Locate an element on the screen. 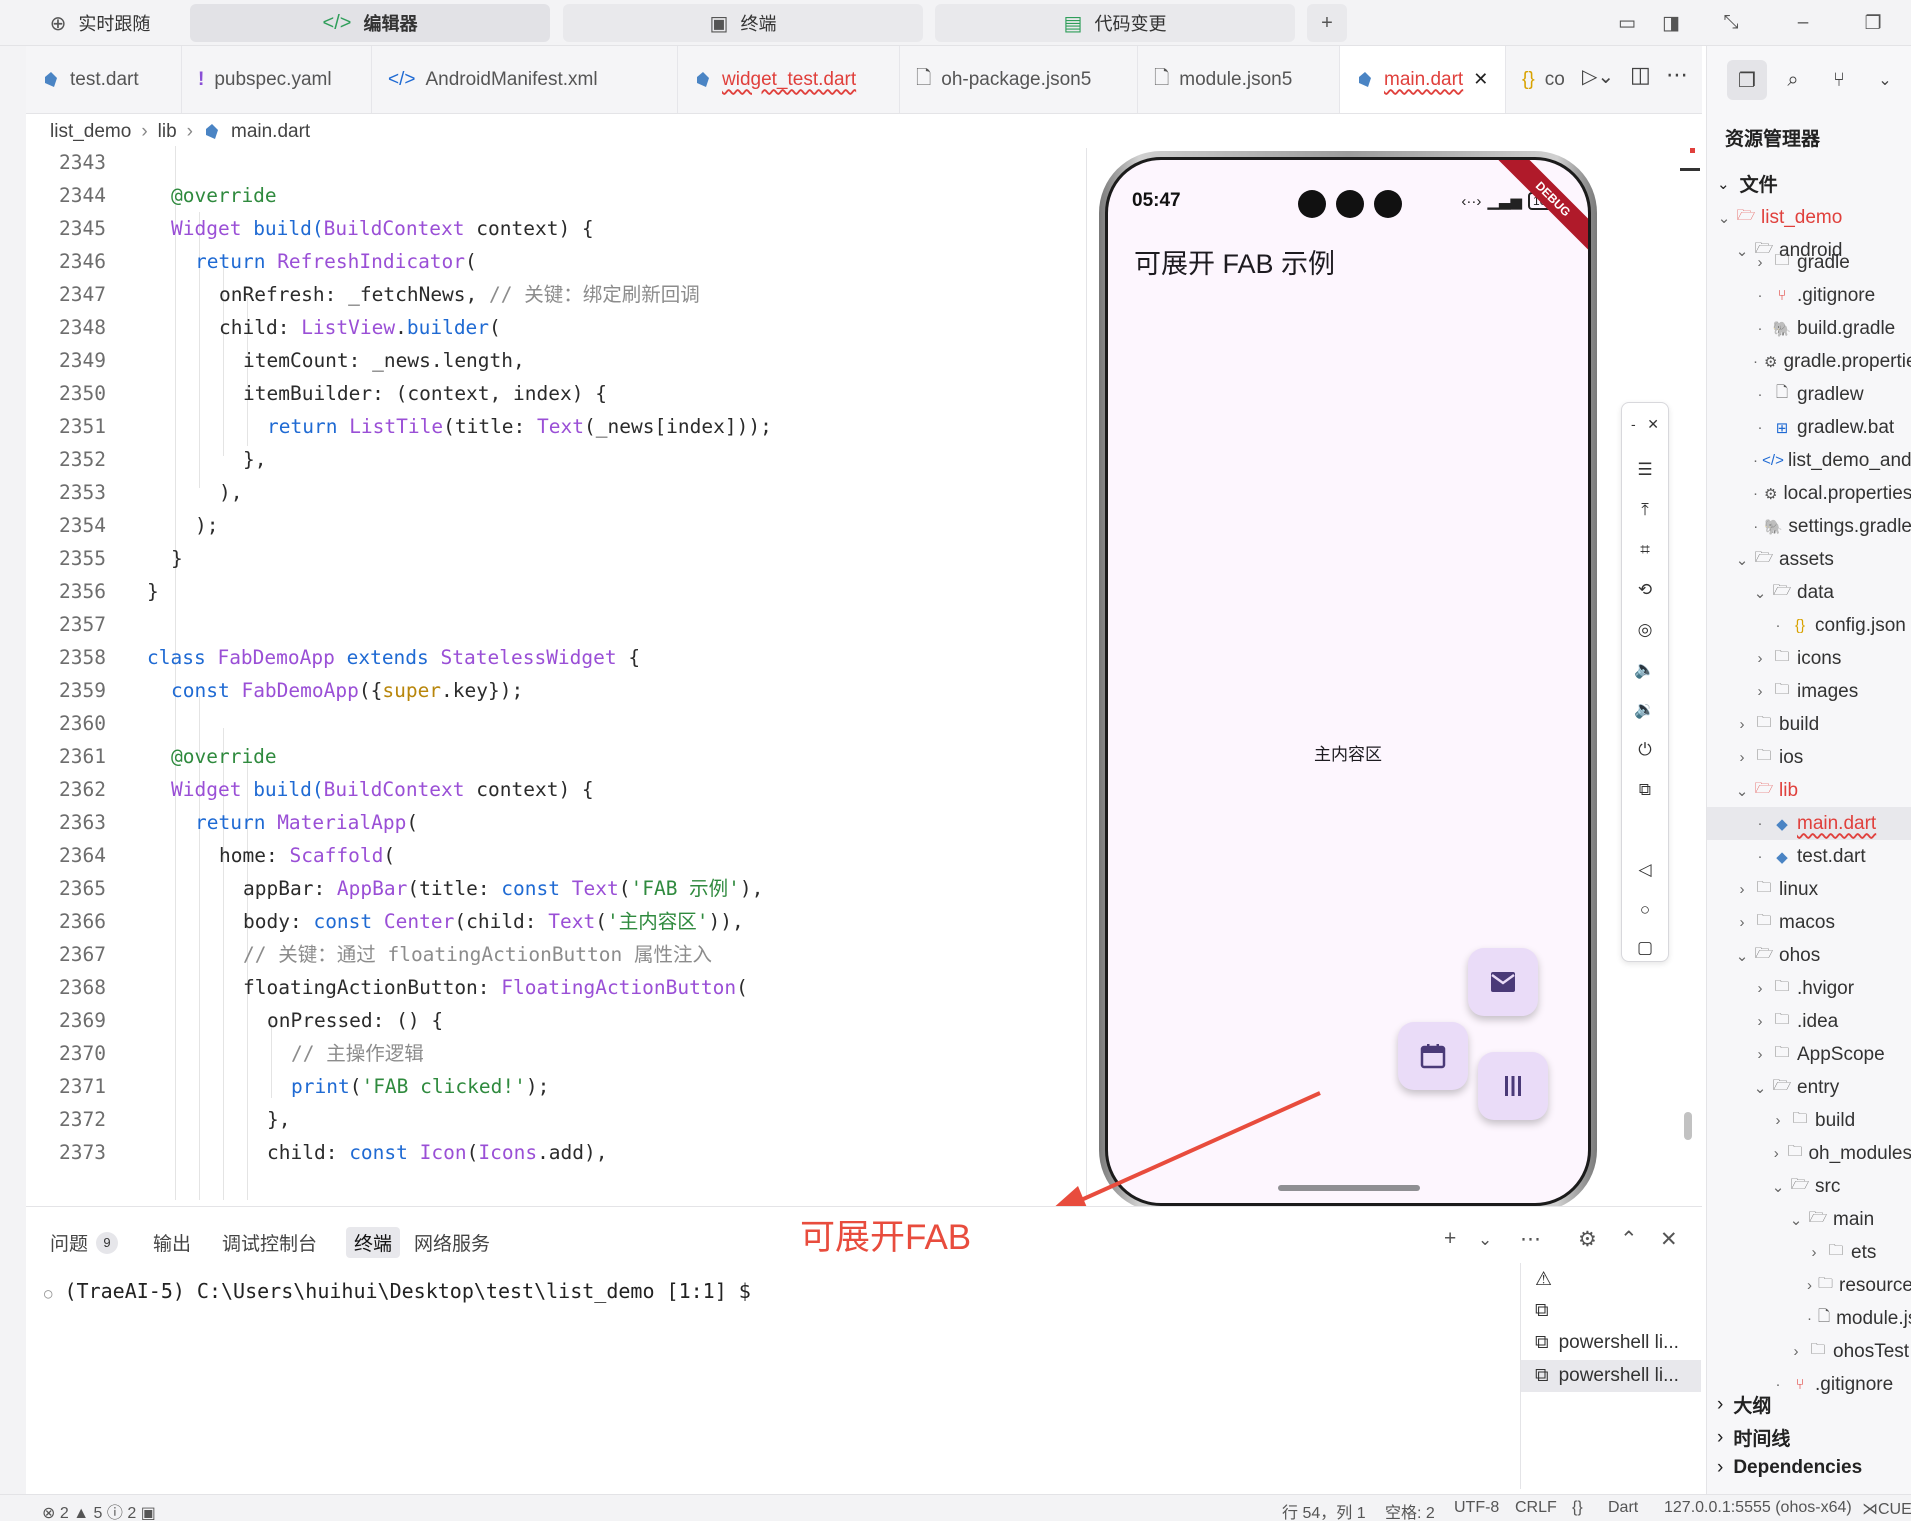 Image resolution: width=1911 pixels, height=1521 pixels. tab-android-manifest: </> AndroidManifest.xml is located at coordinates (525, 79).